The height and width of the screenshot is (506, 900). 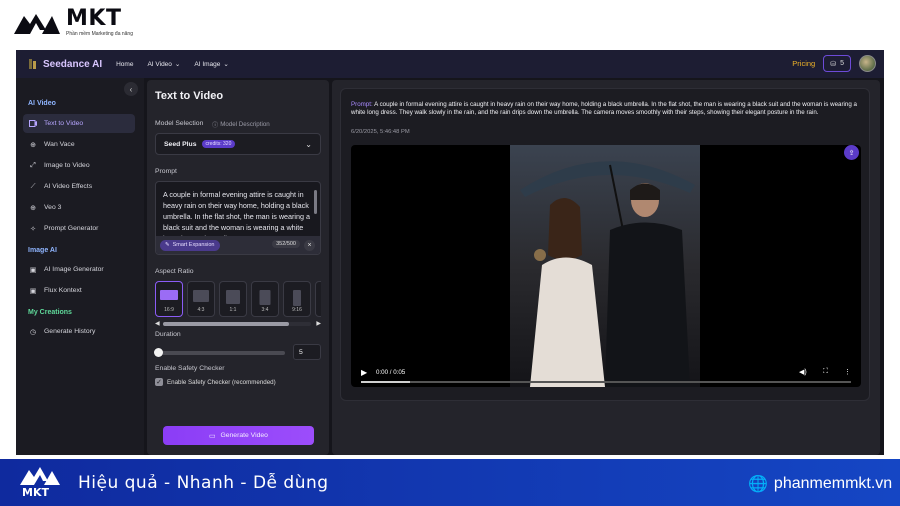 I want to click on sidebar-item-image-to-video: ⤢ Image to Video, so click(x=79, y=165).